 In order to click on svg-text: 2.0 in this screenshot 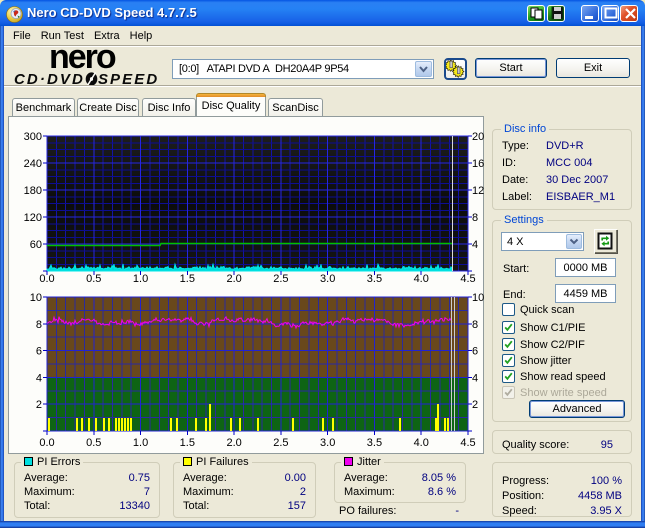, I will do `click(233, 443)`.